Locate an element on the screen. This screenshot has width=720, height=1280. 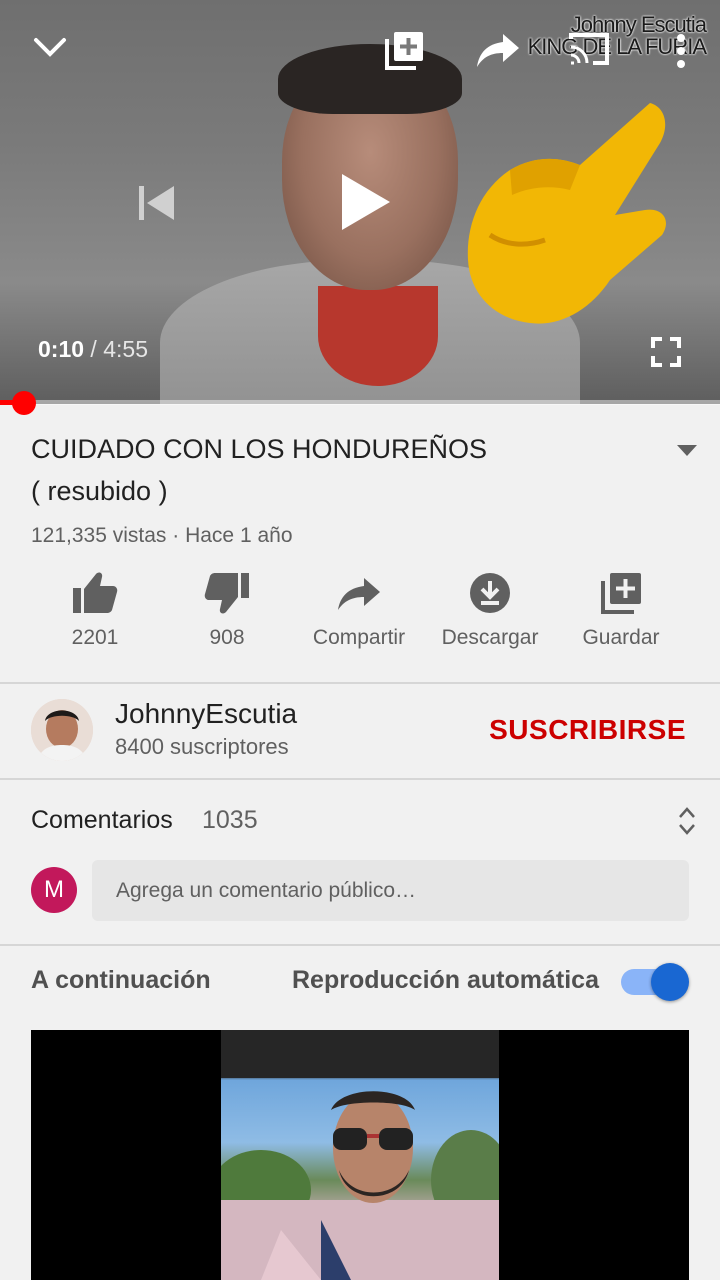
video-title-line1: CUIDADO CON LOS HONDUREÑOS is located at coordinates (259, 449).